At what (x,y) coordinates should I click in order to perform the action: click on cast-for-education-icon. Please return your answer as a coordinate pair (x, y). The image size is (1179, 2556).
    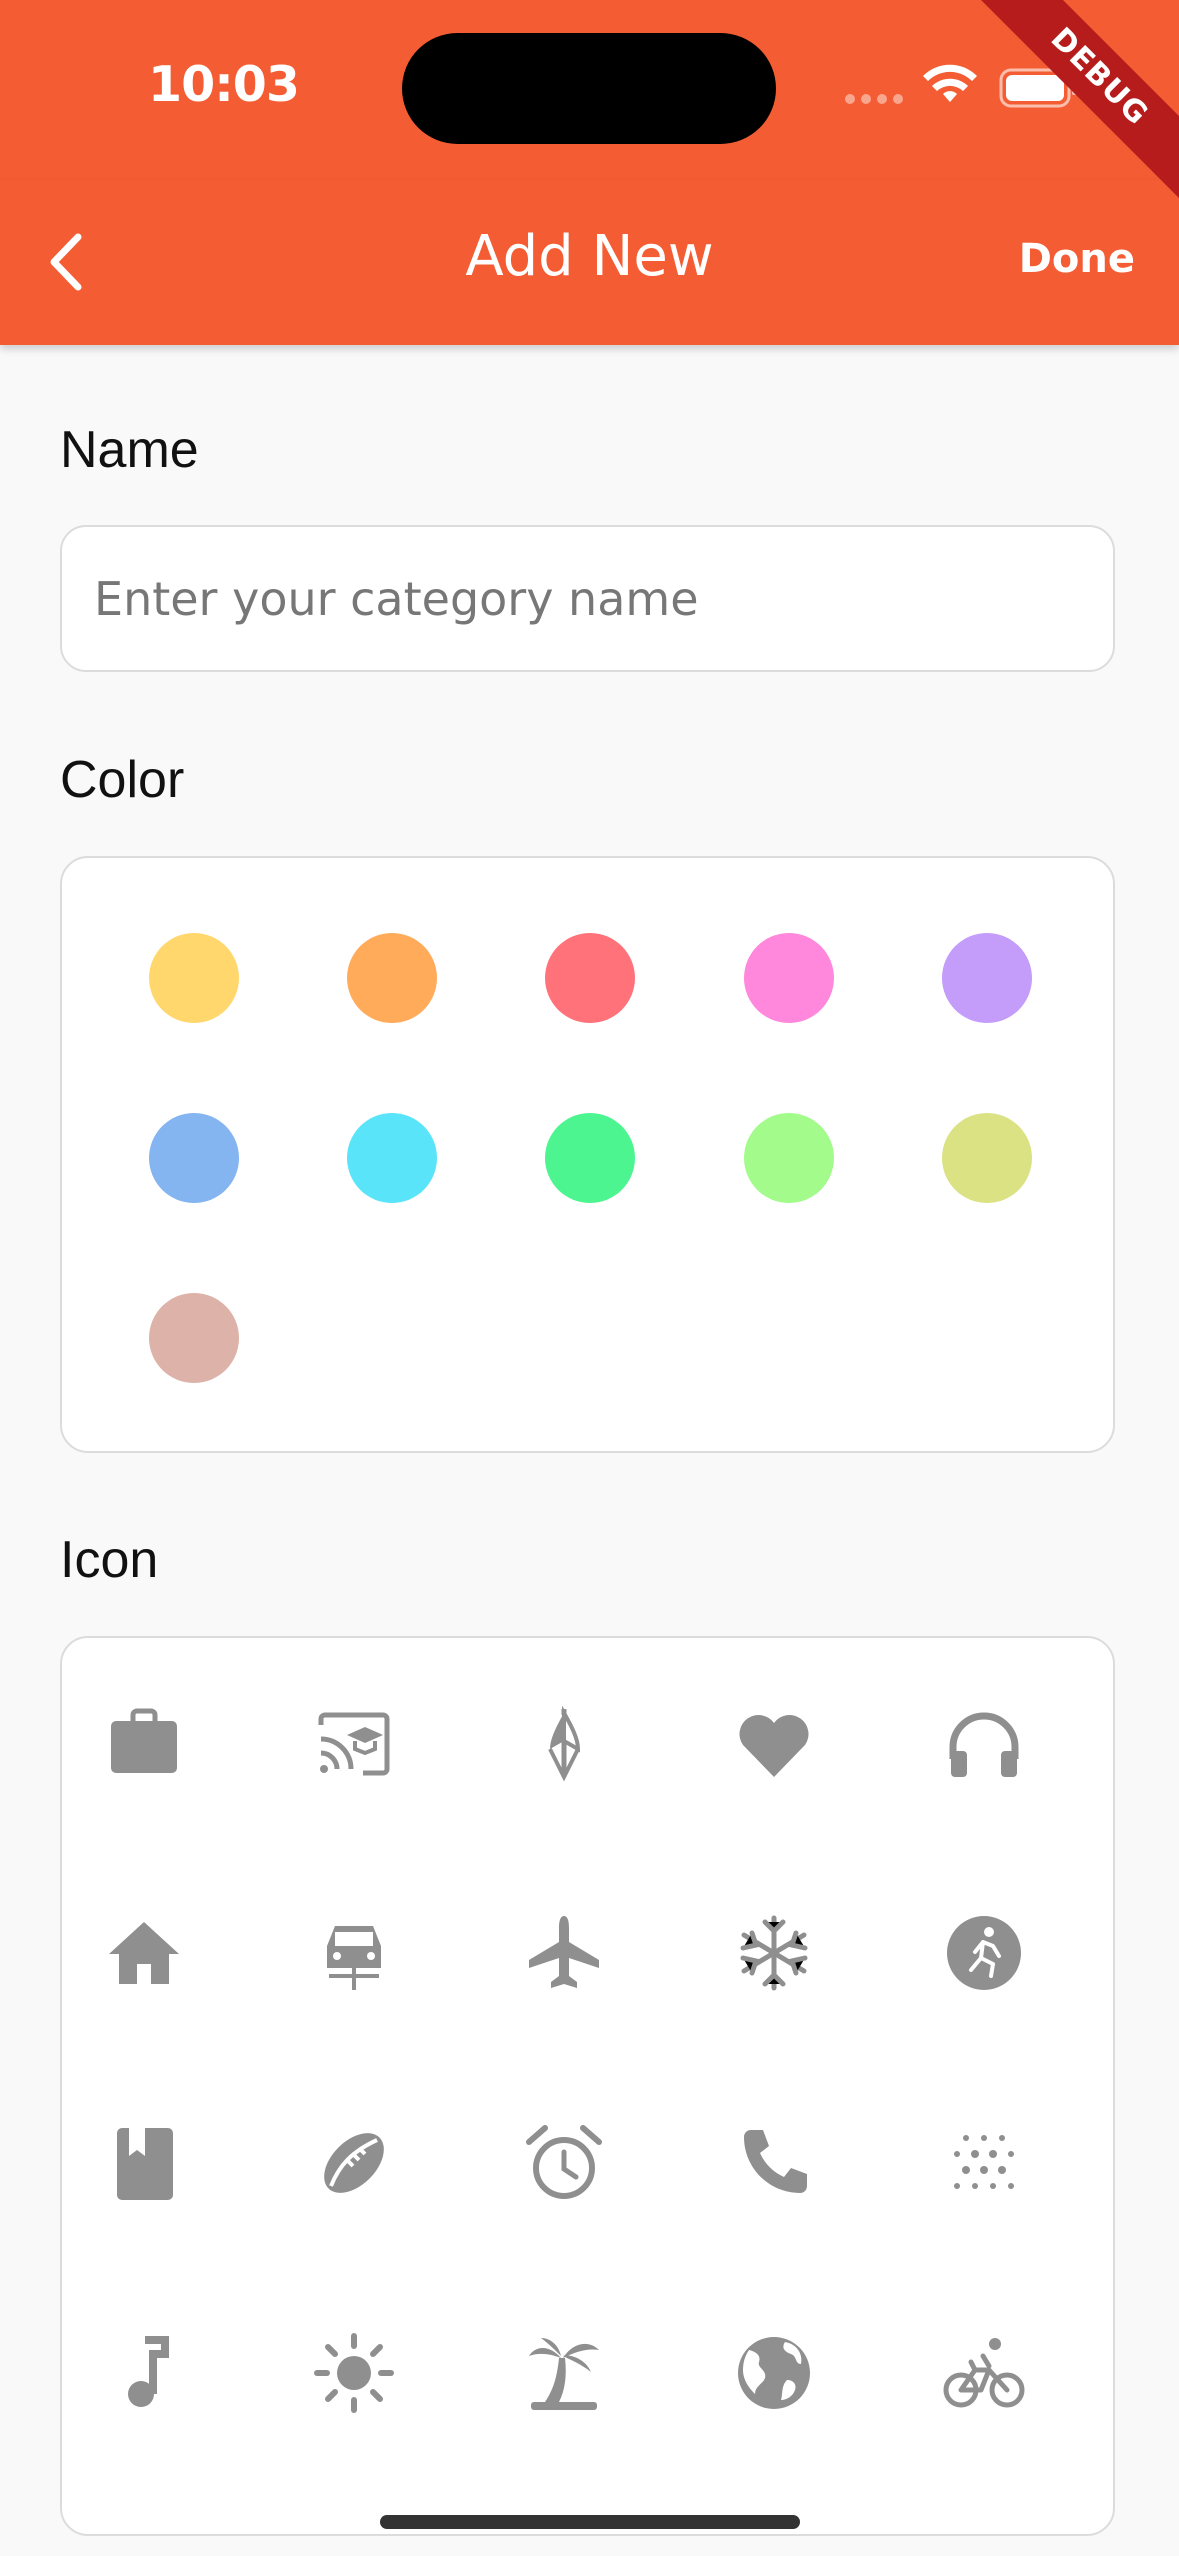
    Looking at the image, I should click on (354, 1744).